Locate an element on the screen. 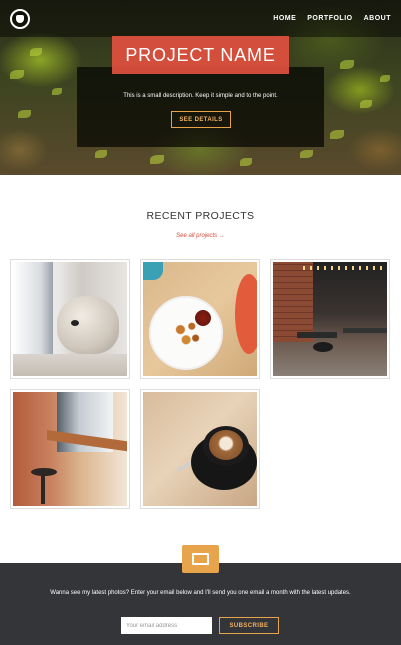 The width and height of the screenshot is (401, 645). top-navbar: HOME PORTFOLIO ABOUT is located at coordinates (200, 18).